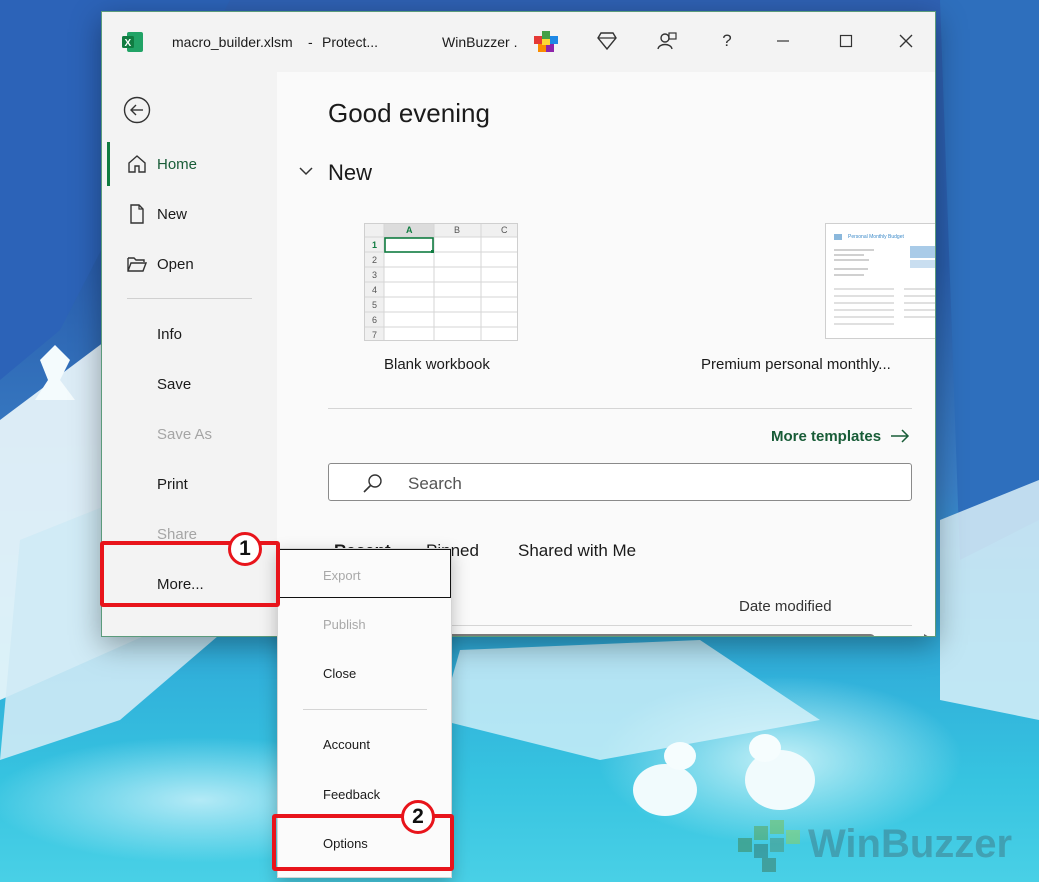  I want to click on help-icon: ?, so click(727, 41).